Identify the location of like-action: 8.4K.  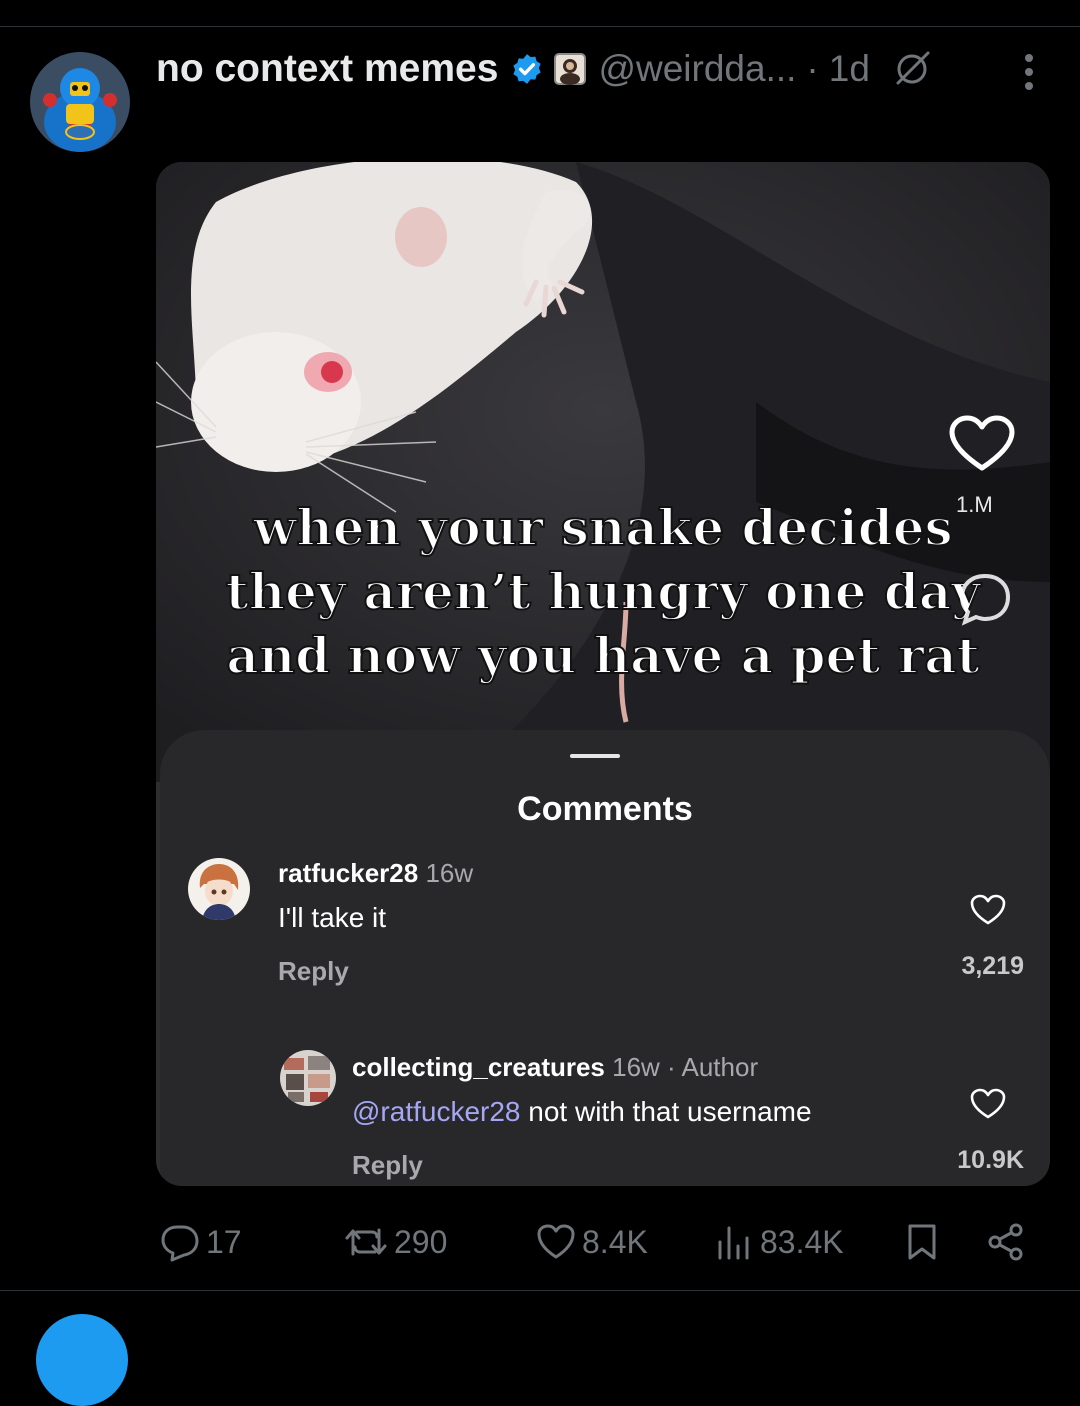
(592, 1242).